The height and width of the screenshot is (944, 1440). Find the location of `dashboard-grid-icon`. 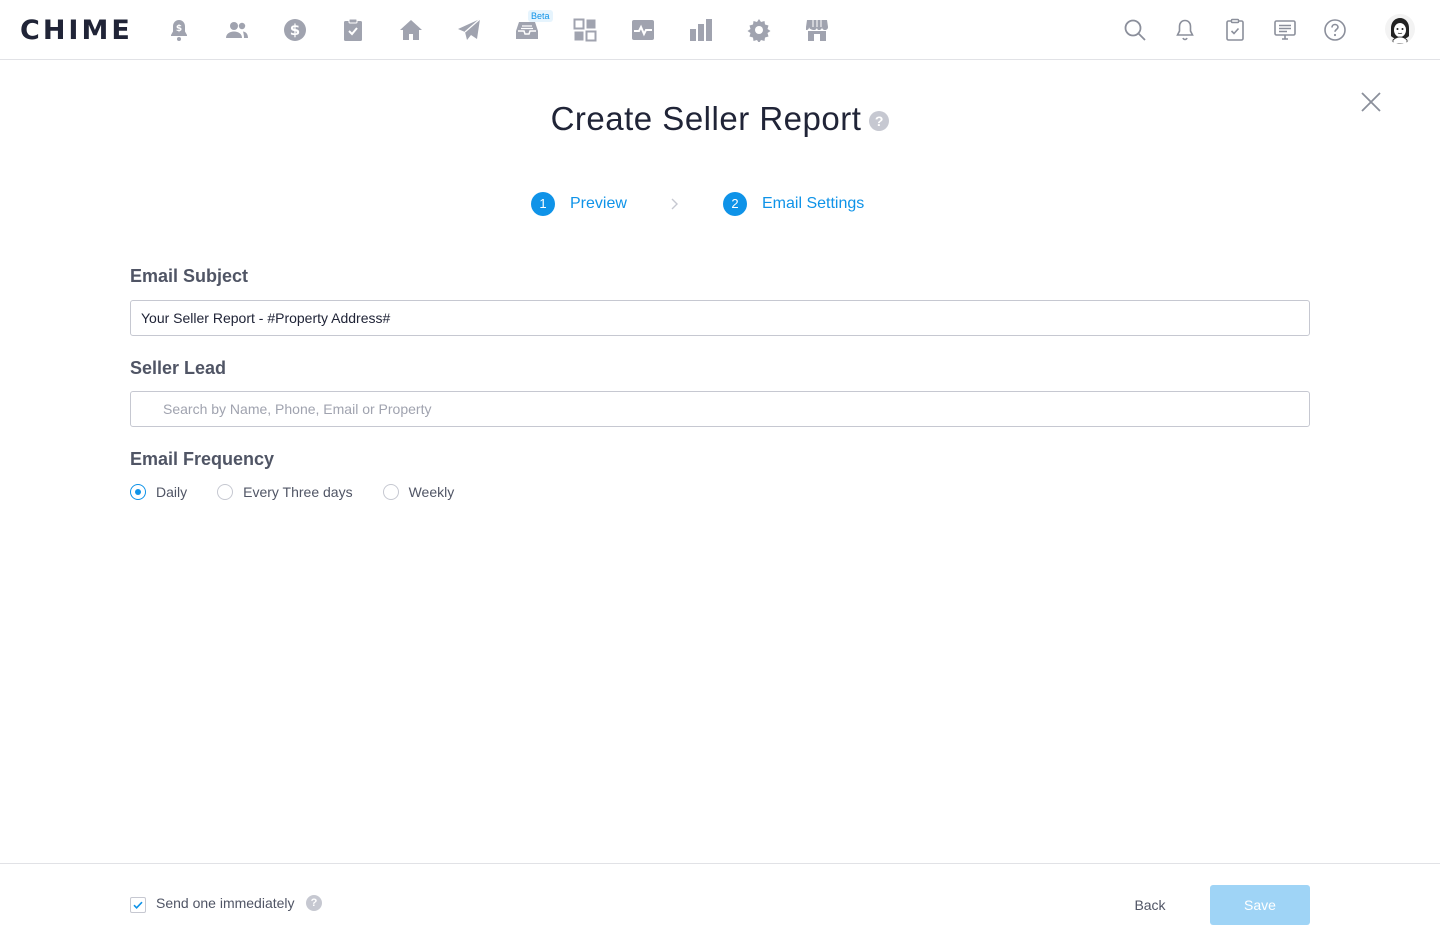

dashboard-grid-icon is located at coordinates (585, 30).